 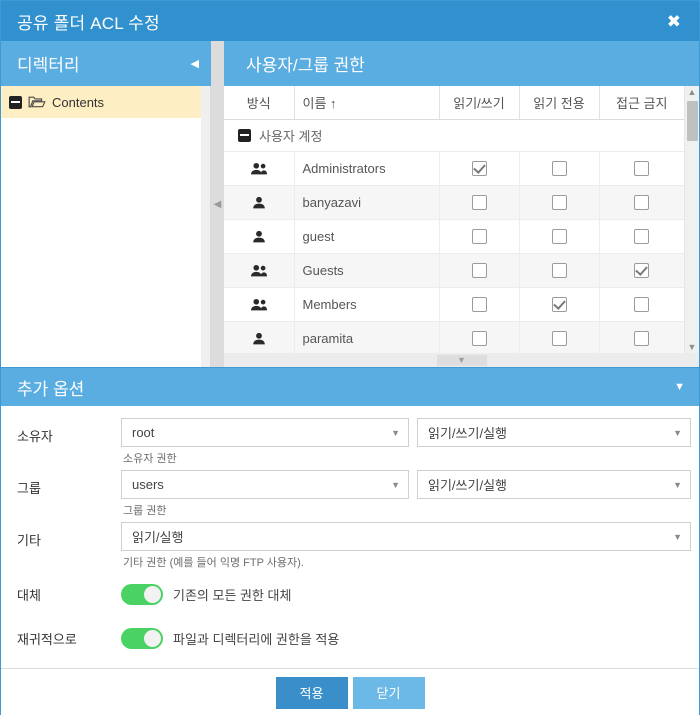 What do you see at coordinates (692, 92) in the screenshot?
I see `scroll-up-icon: ▲` at bounding box center [692, 92].